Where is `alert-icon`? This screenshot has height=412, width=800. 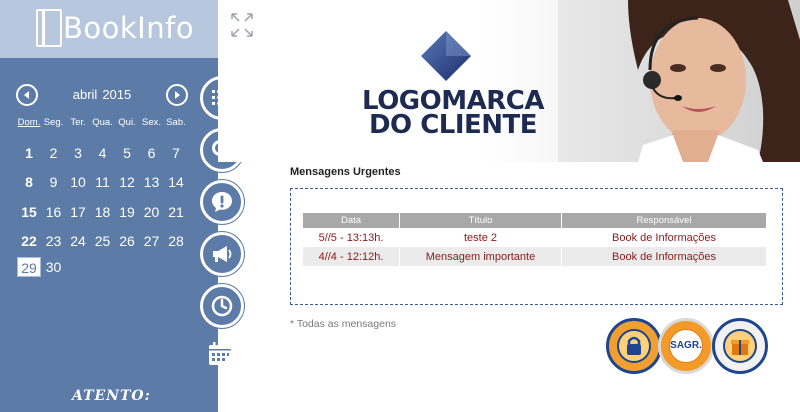 alert-icon is located at coordinates (222, 202).